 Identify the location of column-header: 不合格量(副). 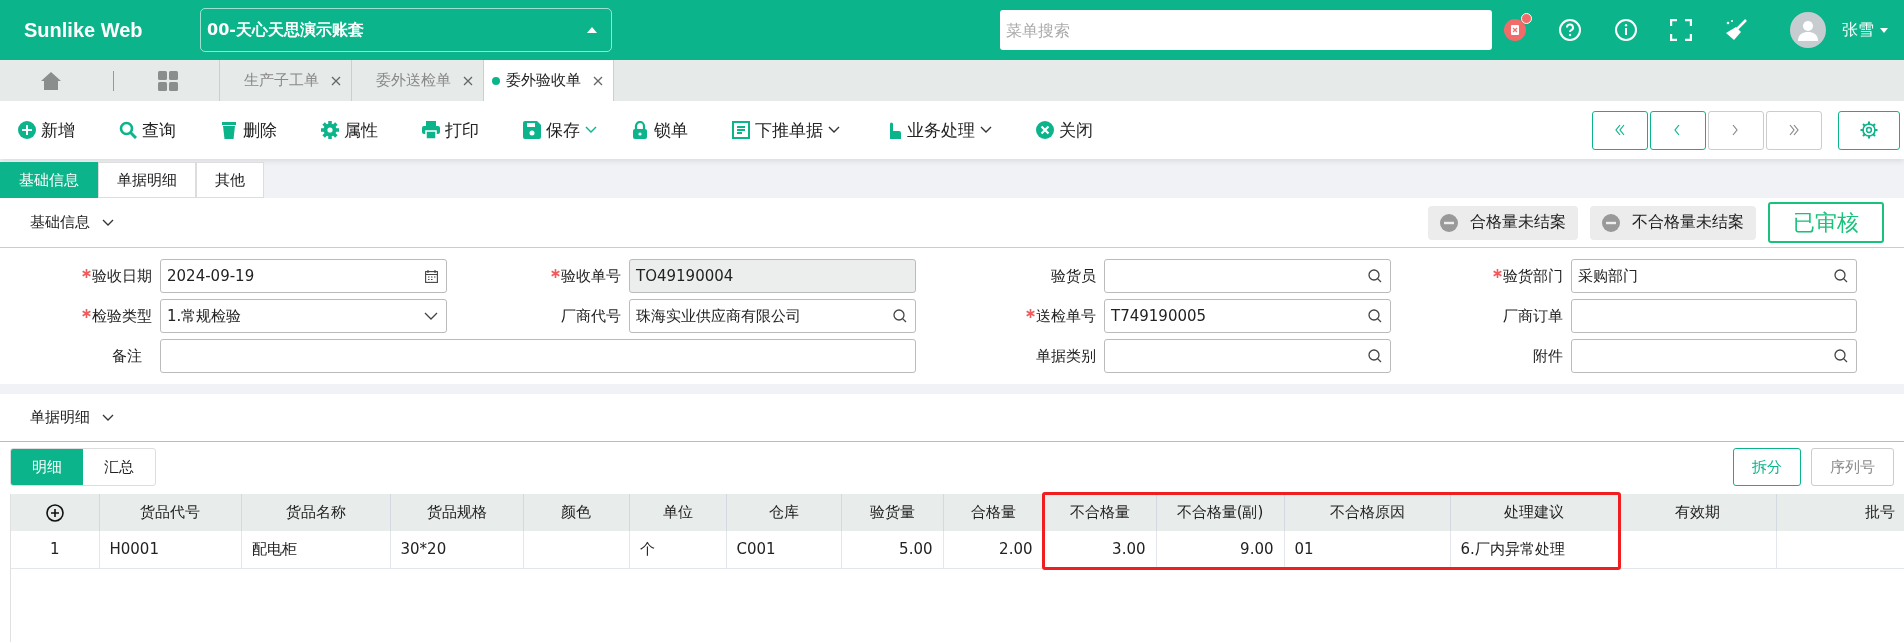
(1220, 512).